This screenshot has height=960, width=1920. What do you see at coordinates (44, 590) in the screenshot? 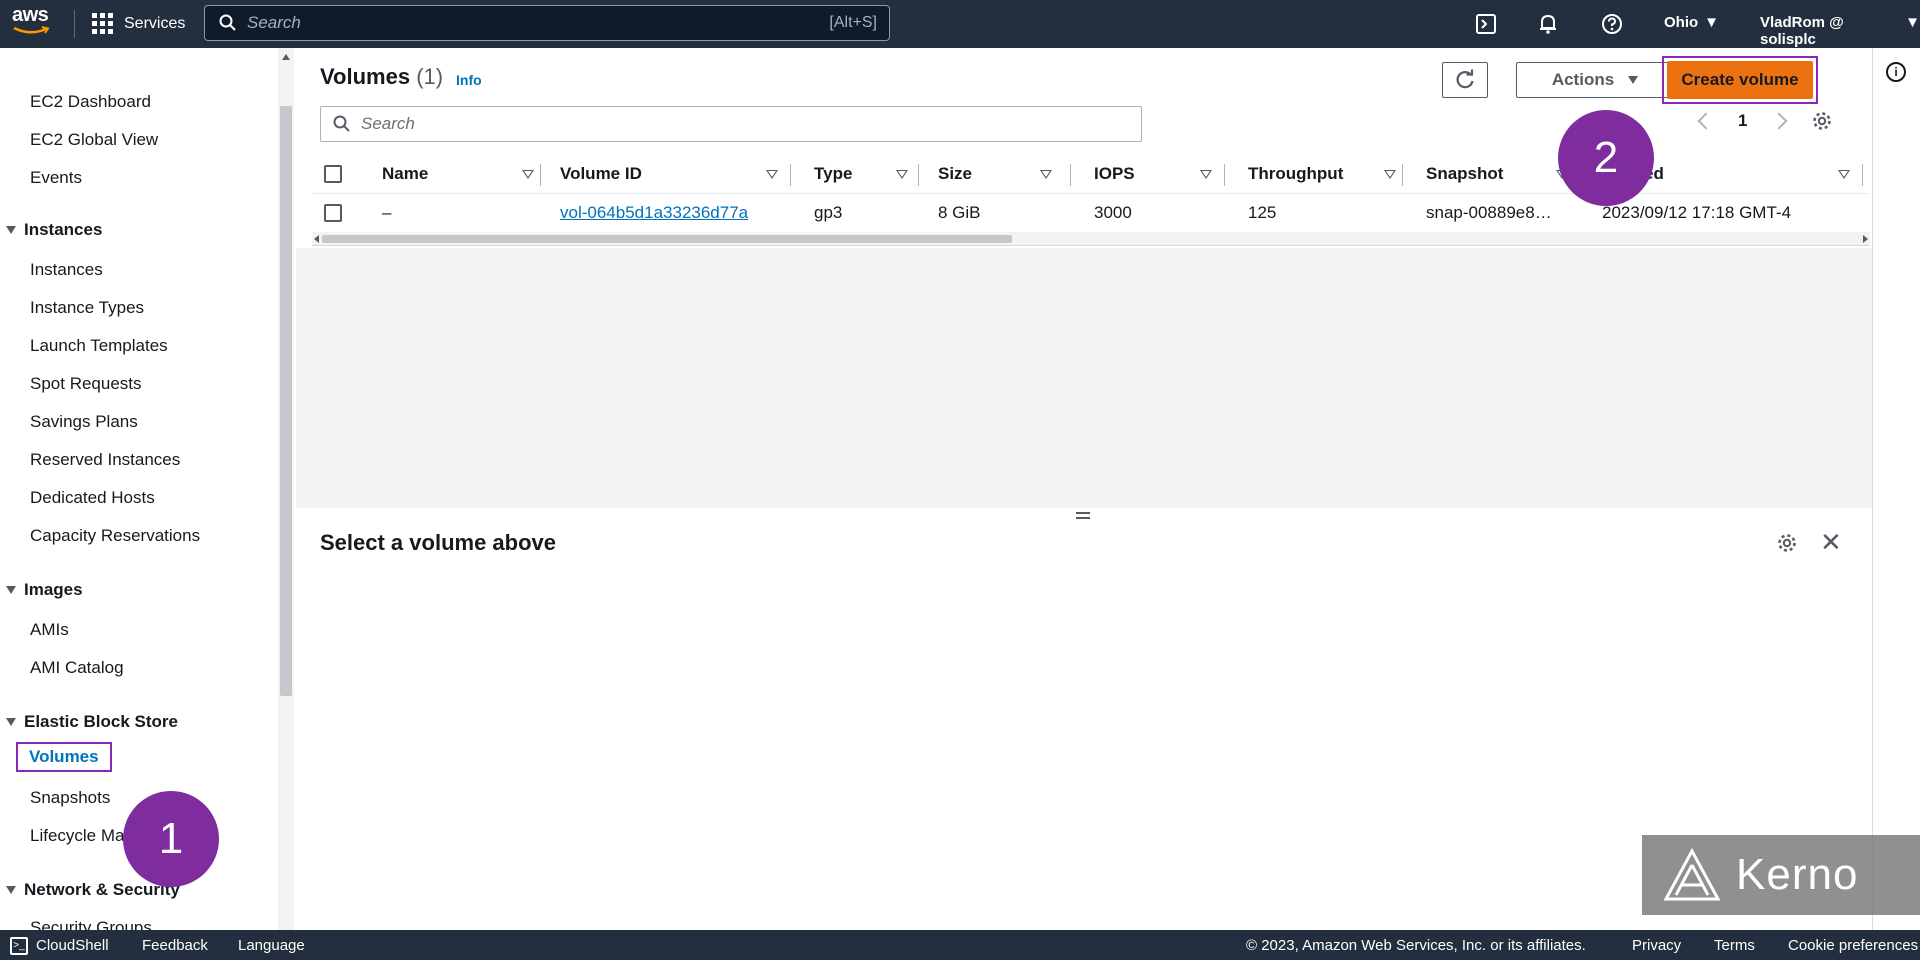
I see `sidebar-section-images: Images` at bounding box center [44, 590].